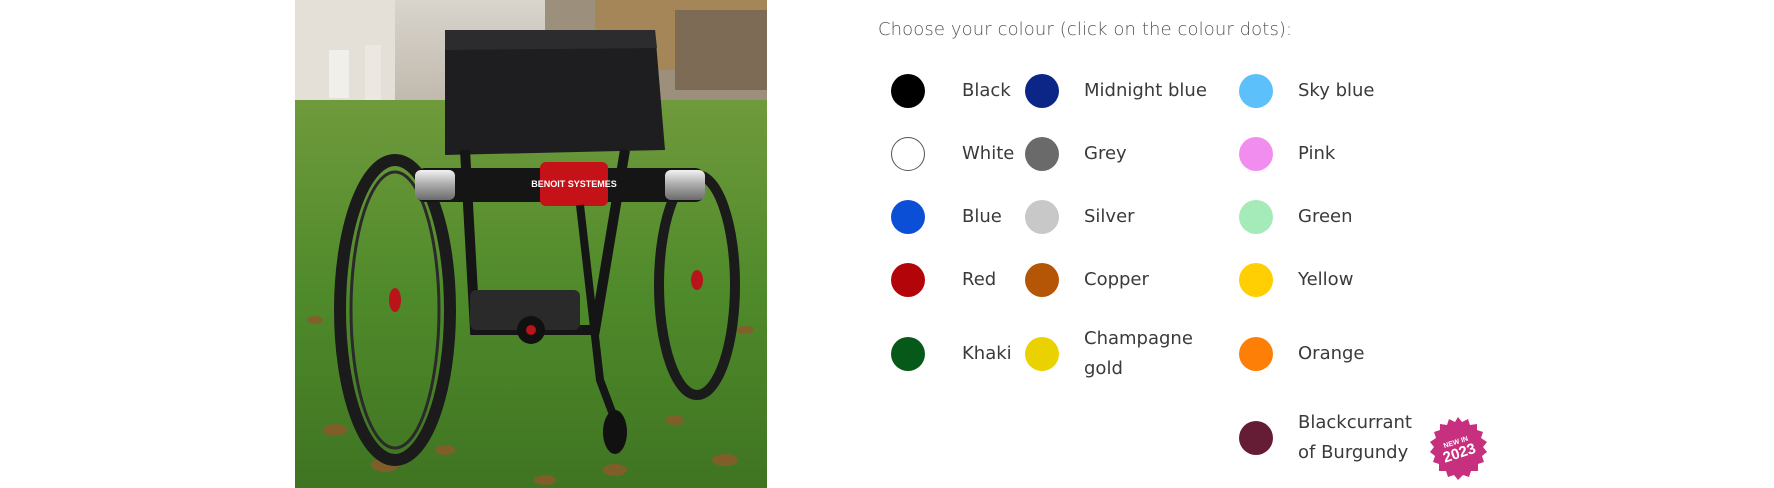 The height and width of the screenshot is (488, 1774). Describe the element at coordinates (908, 280) in the screenshot. I see `colour-dot-red` at that location.